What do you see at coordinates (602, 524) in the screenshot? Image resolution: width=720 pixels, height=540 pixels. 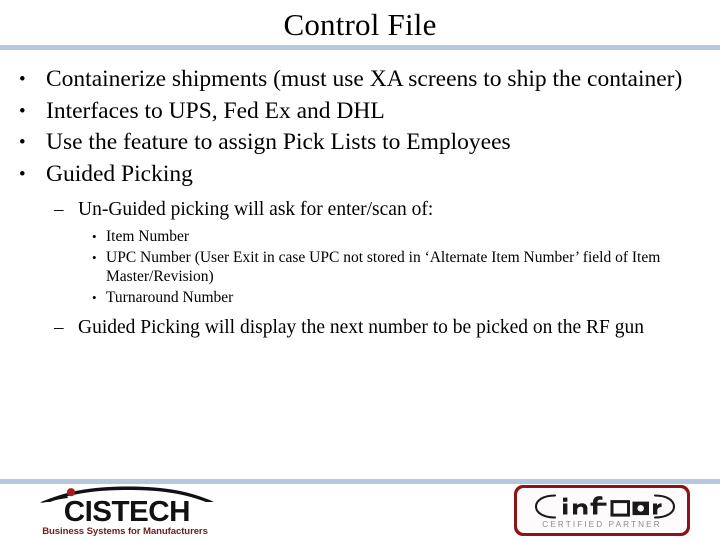 I see `infor-certified-partner-label: CERTIFIED PARTNER` at bounding box center [602, 524].